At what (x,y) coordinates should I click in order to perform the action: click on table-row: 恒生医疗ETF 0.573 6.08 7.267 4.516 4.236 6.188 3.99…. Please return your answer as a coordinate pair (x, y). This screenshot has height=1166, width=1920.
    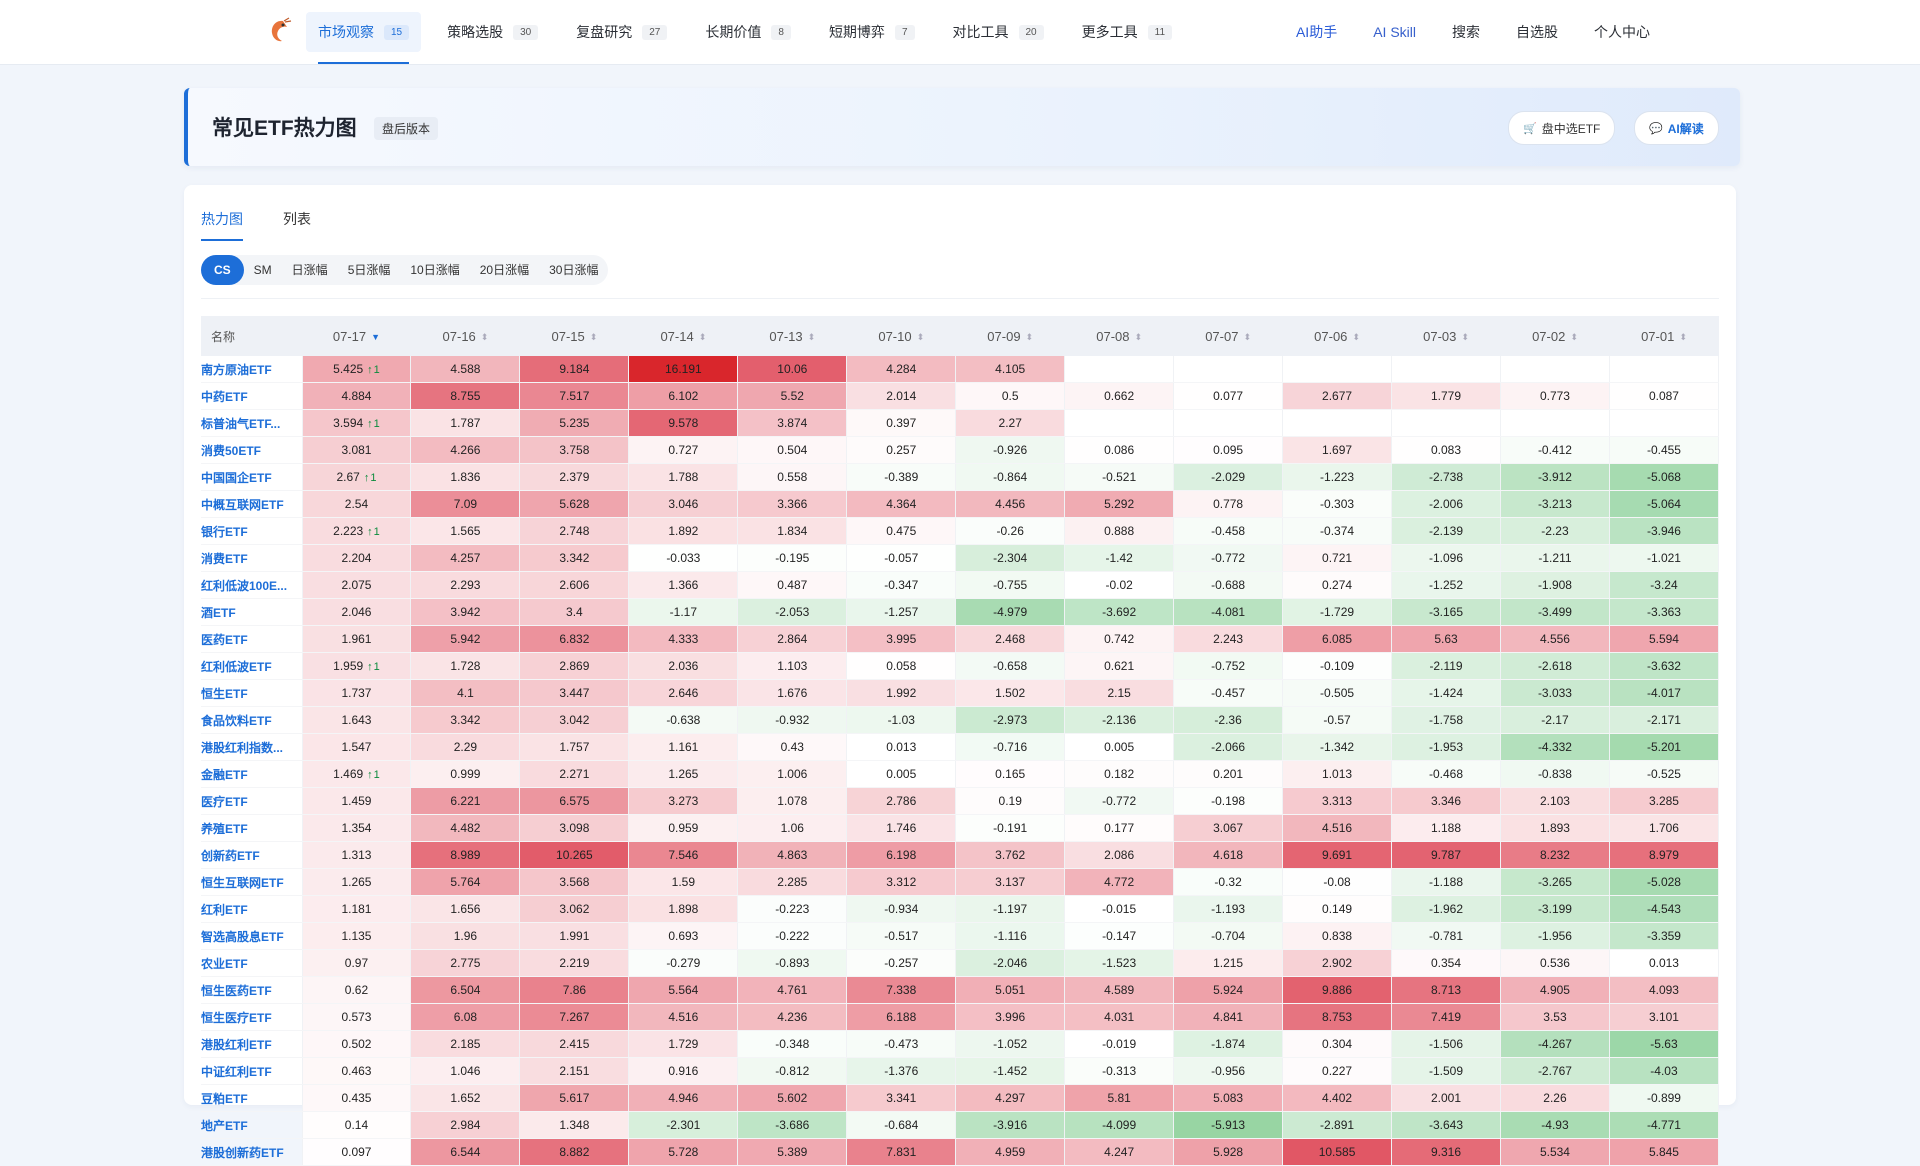
    Looking at the image, I should click on (960, 1017).